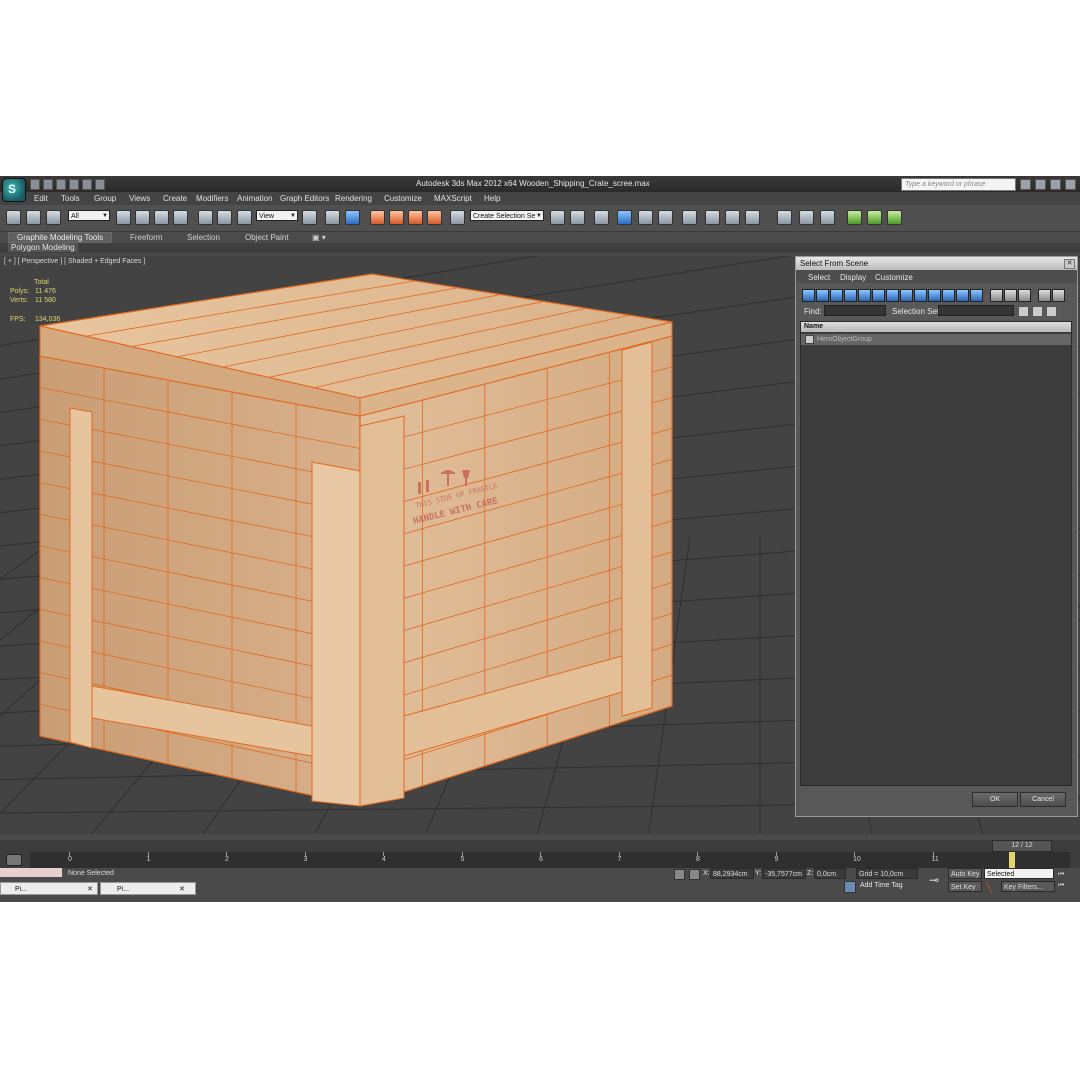 The image size is (1080, 1080). I want to click on display-frozen-icon, so click(948, 295).